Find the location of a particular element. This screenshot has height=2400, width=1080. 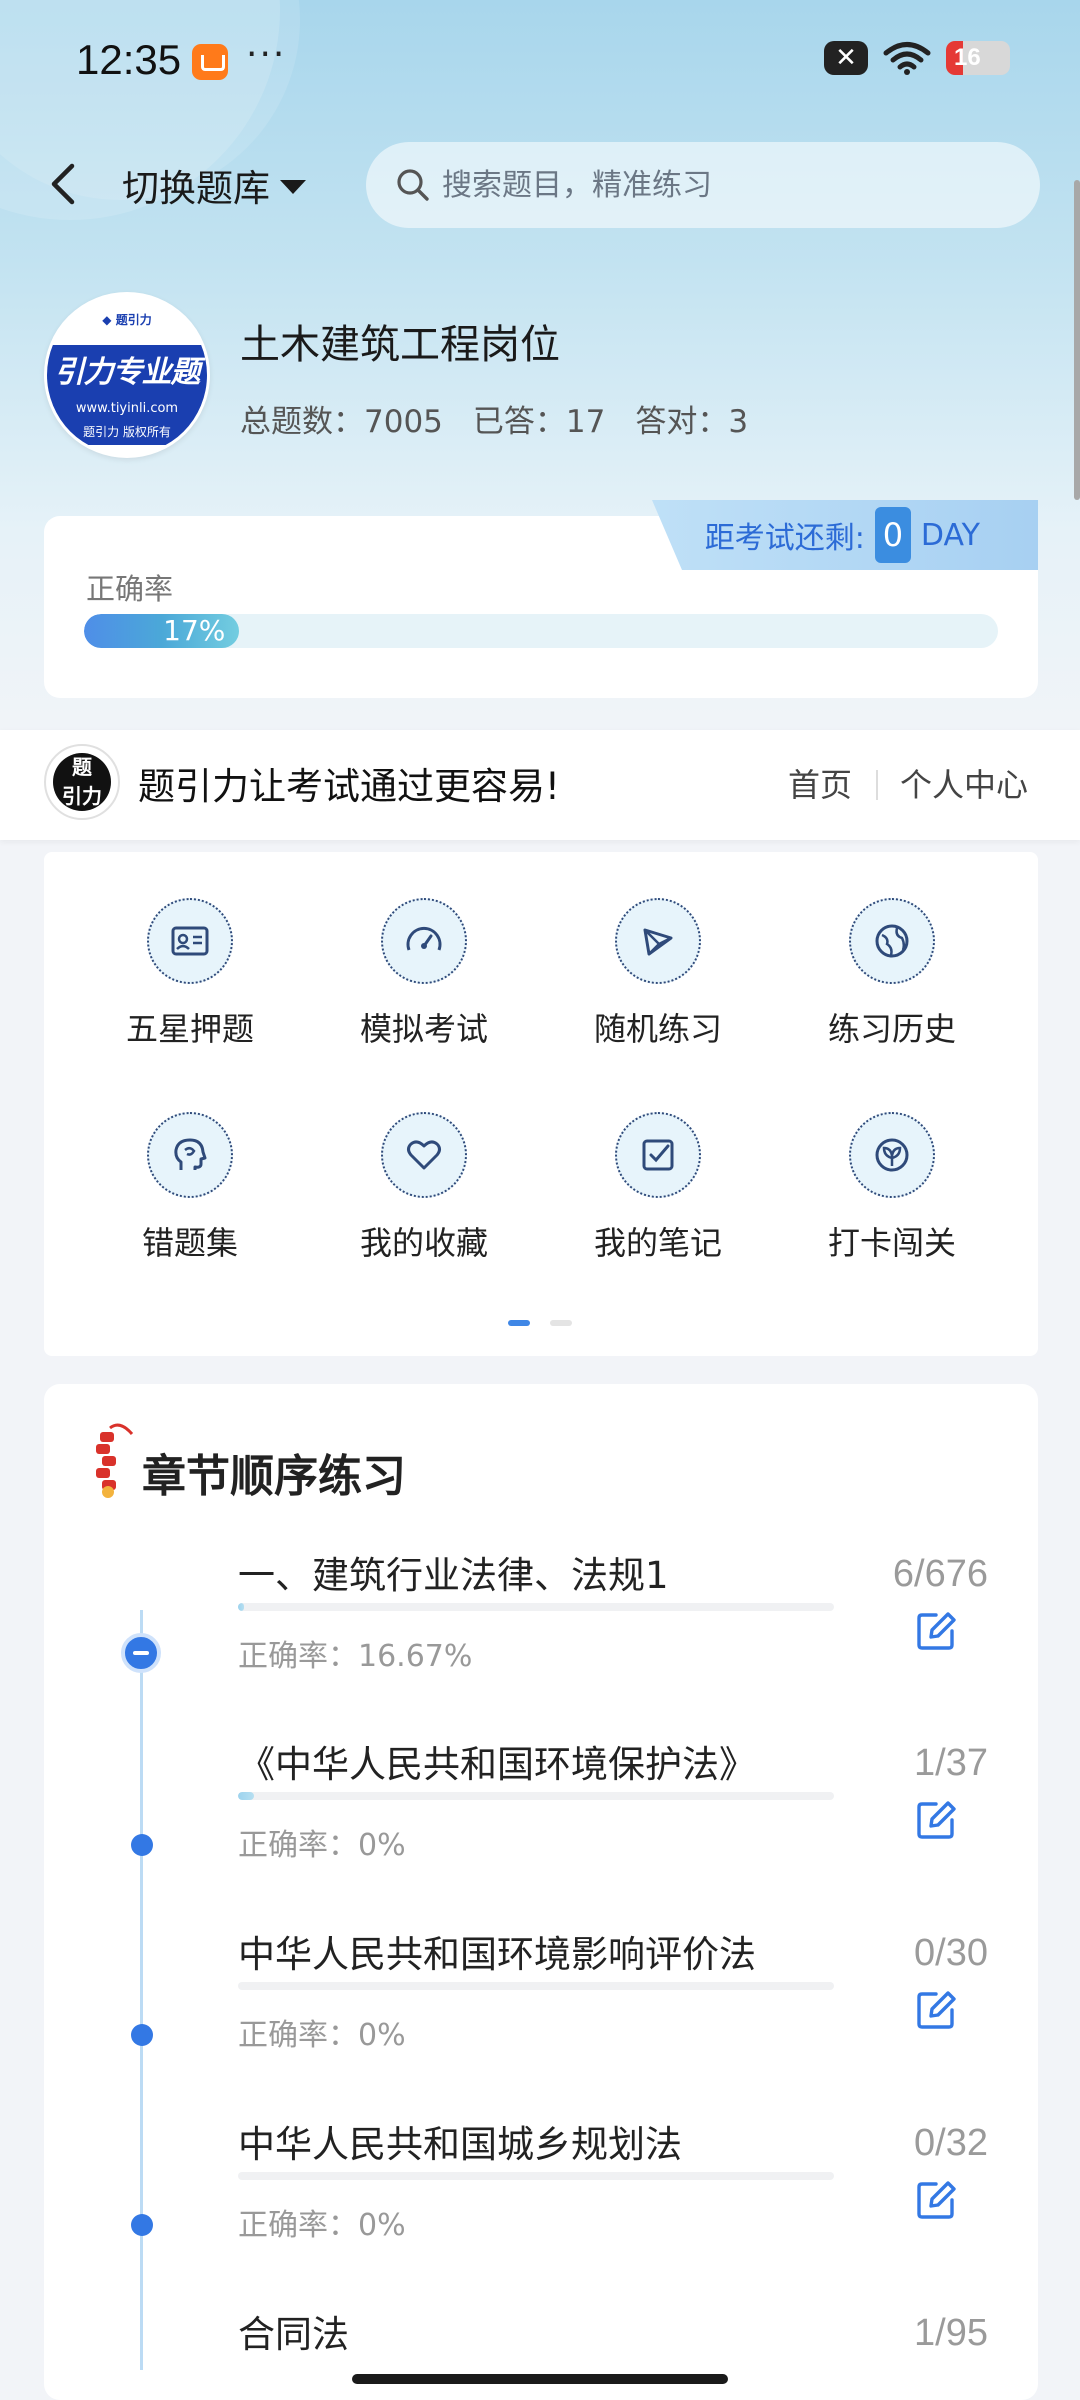

chapter-count: 0/30 is located at coordinates (951, 1953).